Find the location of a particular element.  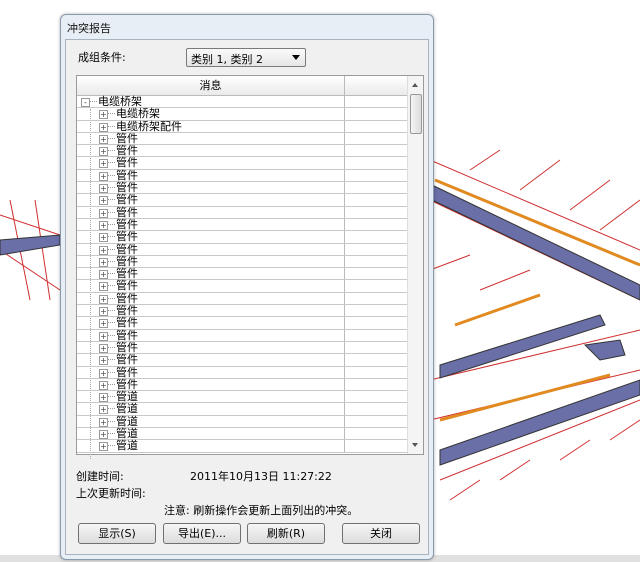

column-header-message: 消息 is located at coordinates (211, 85).